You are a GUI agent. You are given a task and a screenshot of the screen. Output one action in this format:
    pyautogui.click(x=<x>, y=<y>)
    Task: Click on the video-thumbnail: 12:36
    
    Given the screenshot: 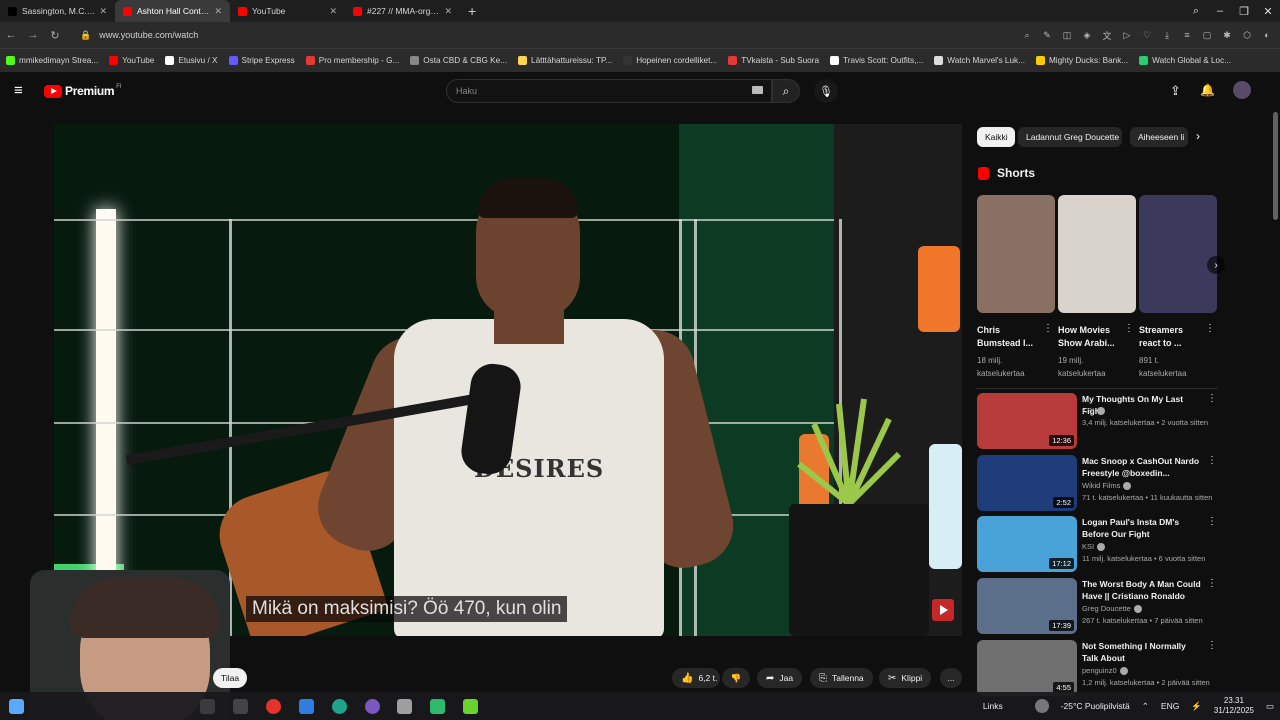 What is the action you would take?
    pyautogui.click(x=1027, y=421)
    